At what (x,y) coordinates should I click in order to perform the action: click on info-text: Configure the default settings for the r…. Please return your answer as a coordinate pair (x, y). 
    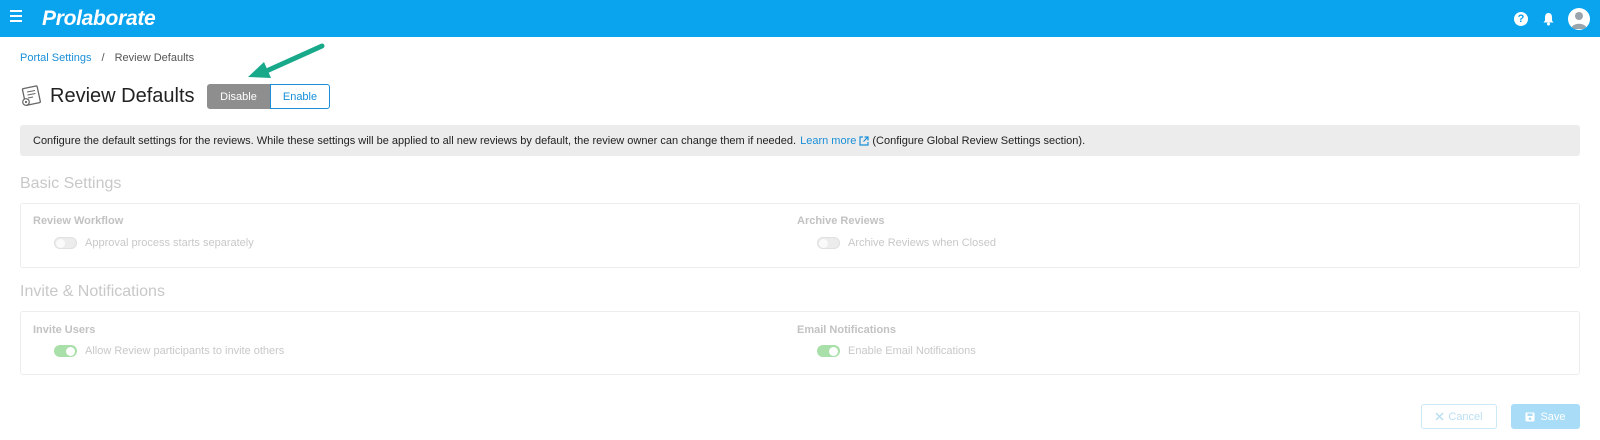
    Looking at the image, I should click on (415, 140).